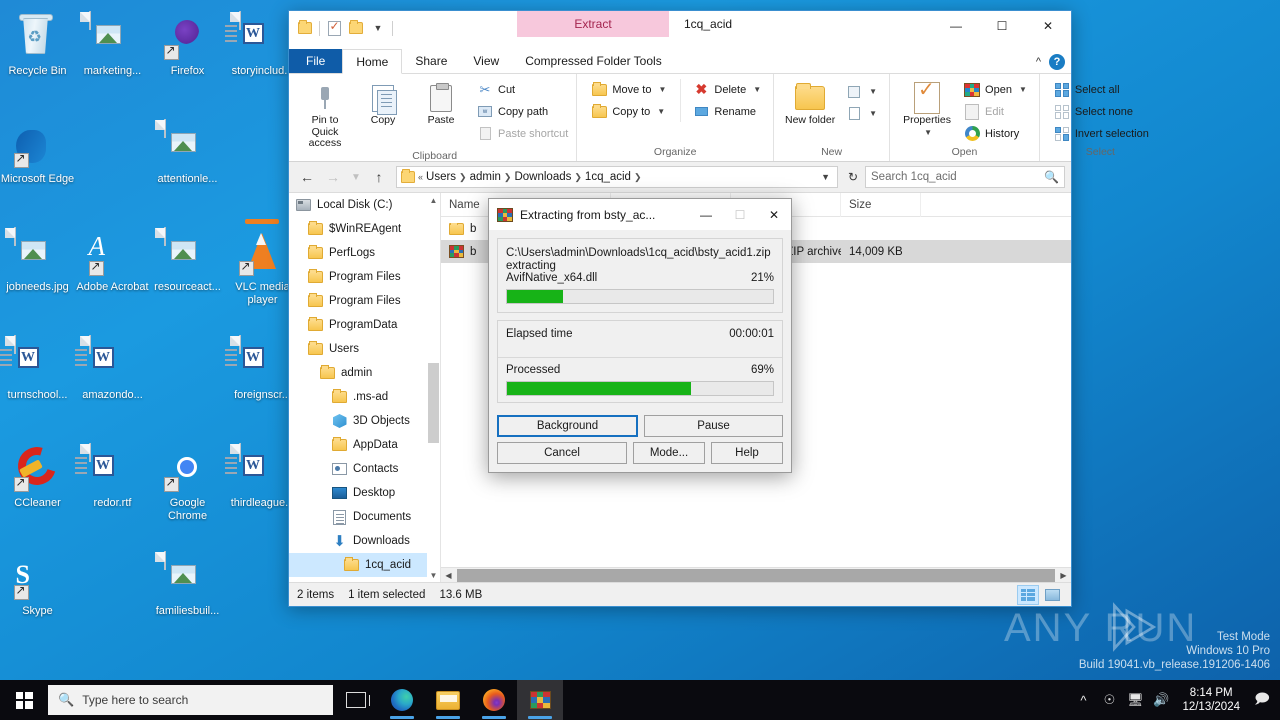 The width and height of the screenshot is (1280, 720). I want to click on navigation-scrollbar: ▲ ▼, so click(433, 387).